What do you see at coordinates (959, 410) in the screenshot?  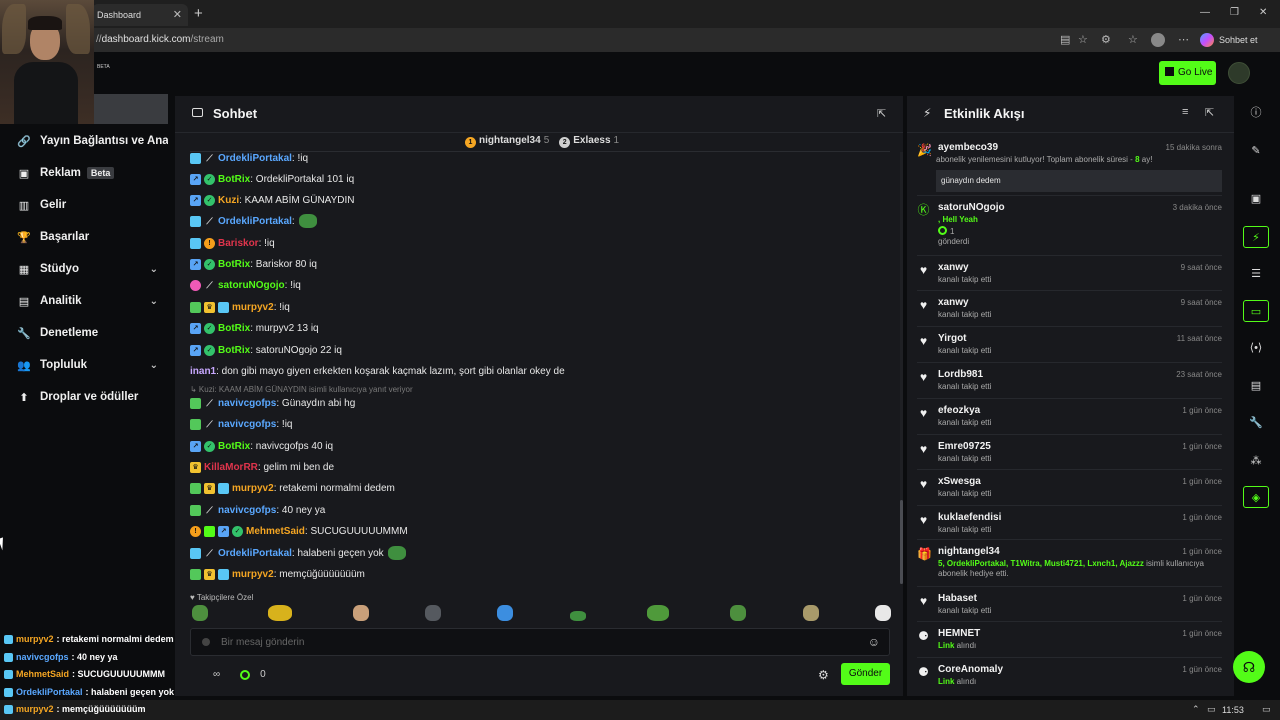 I see `activity-username: efeozkya` at bounding box center [959, 410].